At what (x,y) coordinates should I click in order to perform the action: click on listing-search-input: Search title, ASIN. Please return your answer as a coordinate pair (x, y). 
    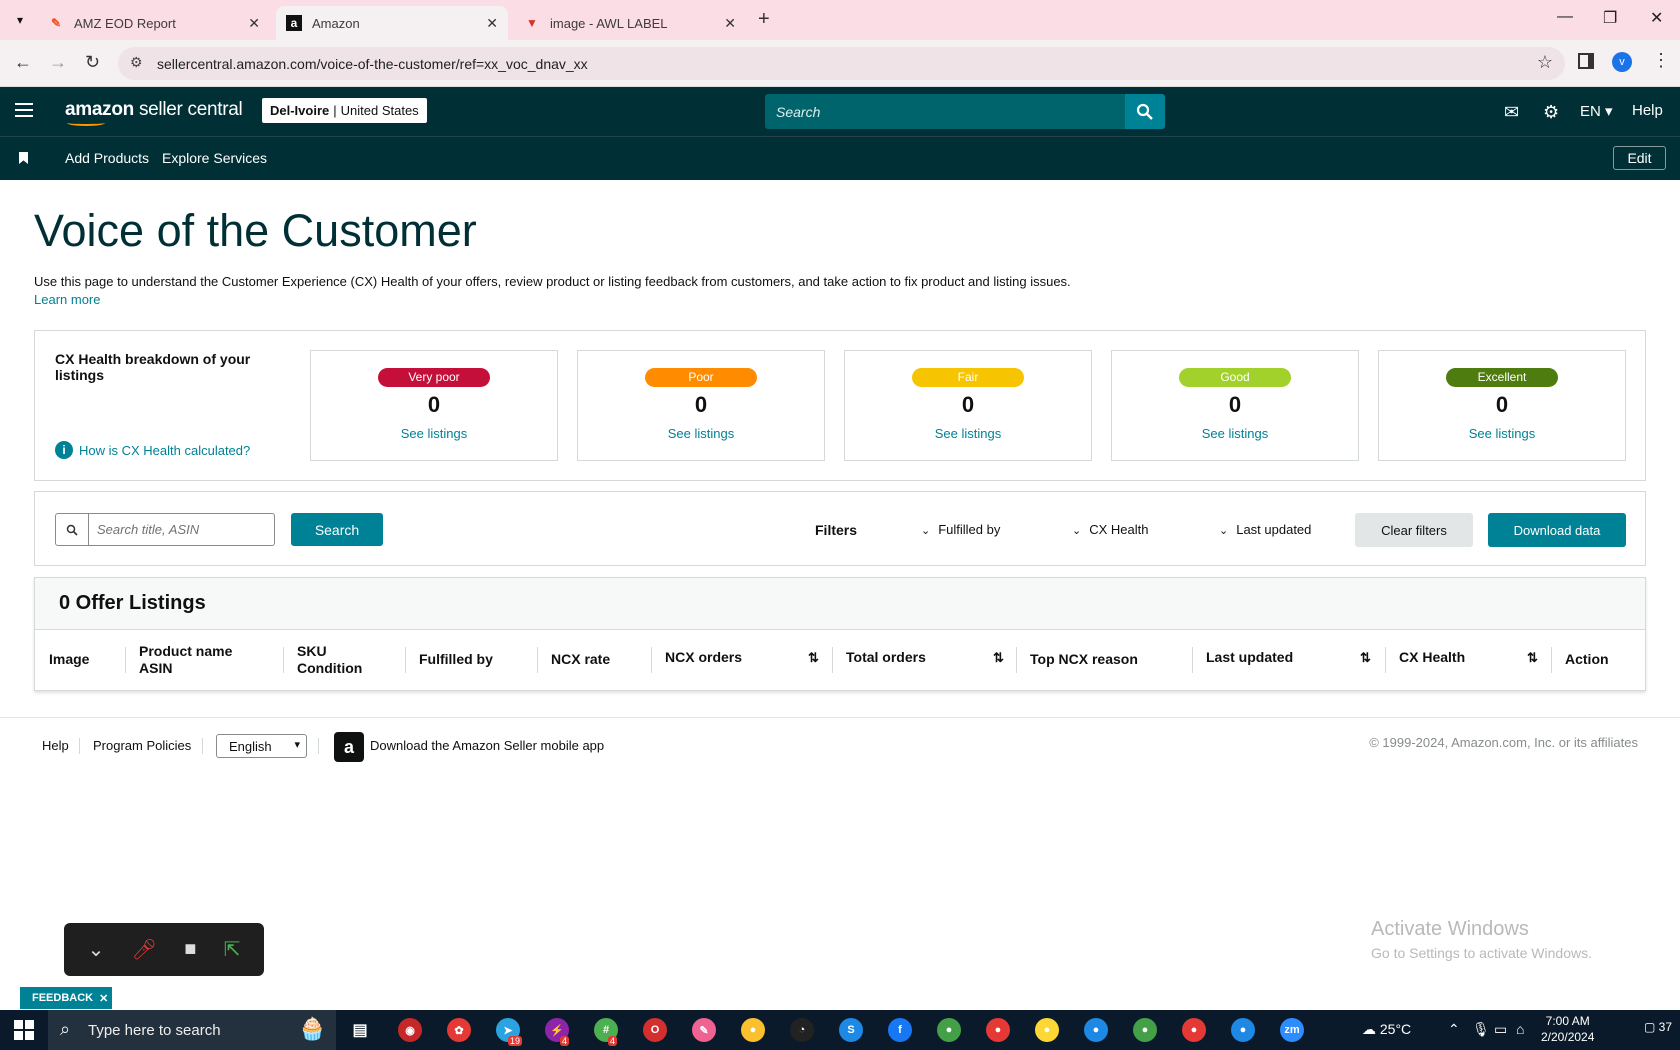
    Looking at the image, I should click on (182, 529).